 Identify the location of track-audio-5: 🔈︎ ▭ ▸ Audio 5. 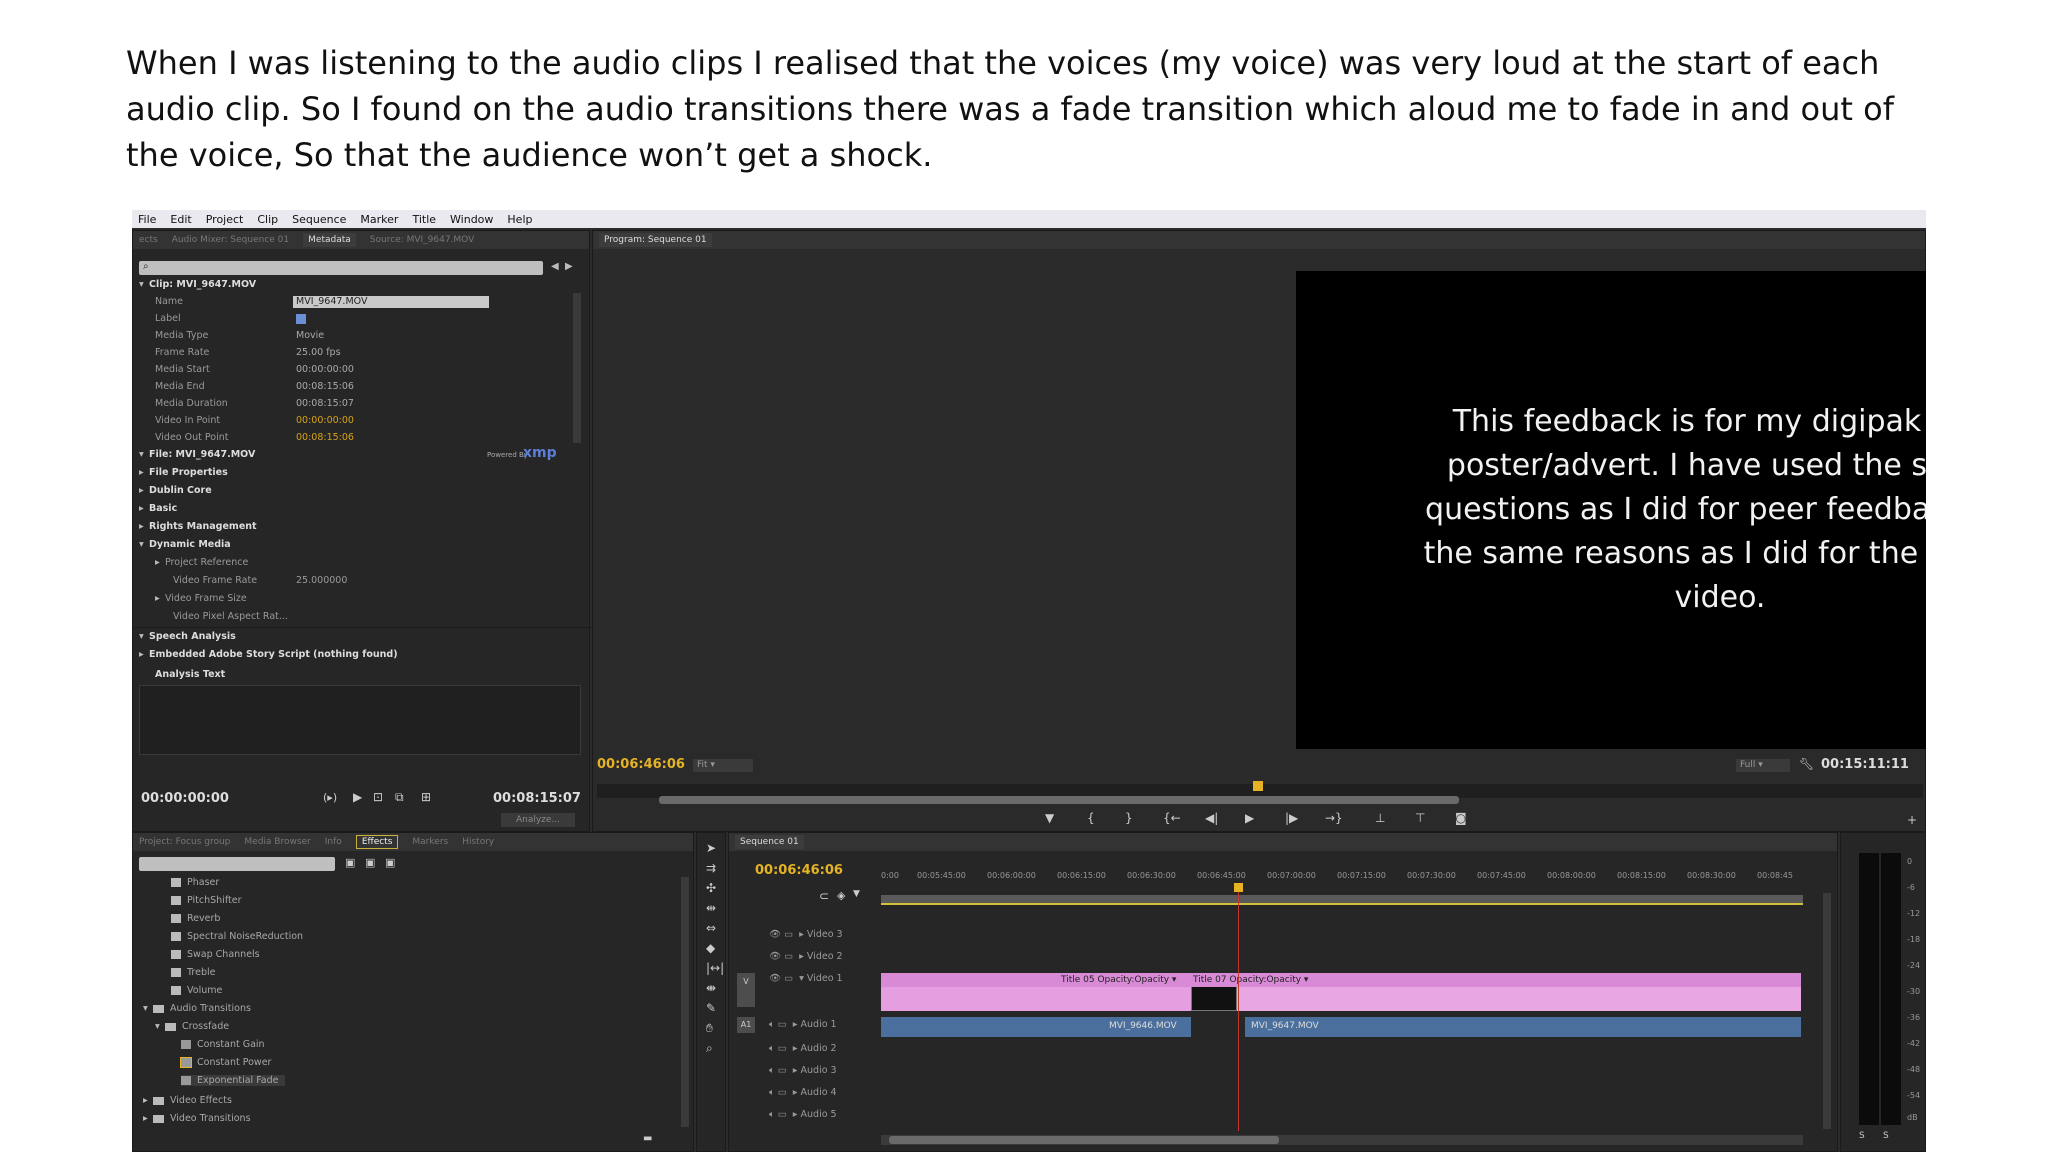
(803, 1114).